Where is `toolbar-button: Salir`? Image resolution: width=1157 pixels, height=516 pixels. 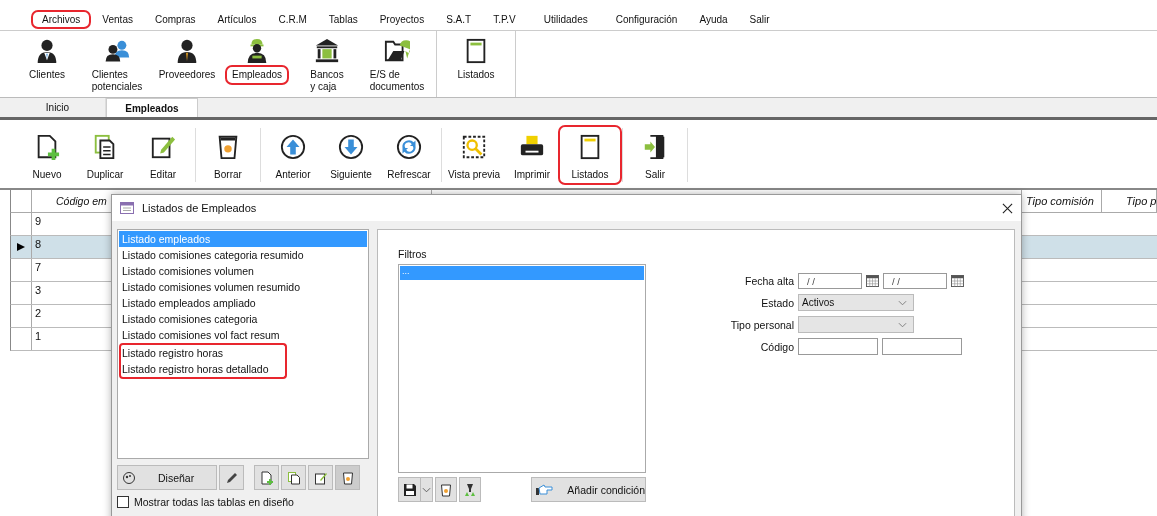
toolbar-button: Salir is located at coordinates (655, 155).